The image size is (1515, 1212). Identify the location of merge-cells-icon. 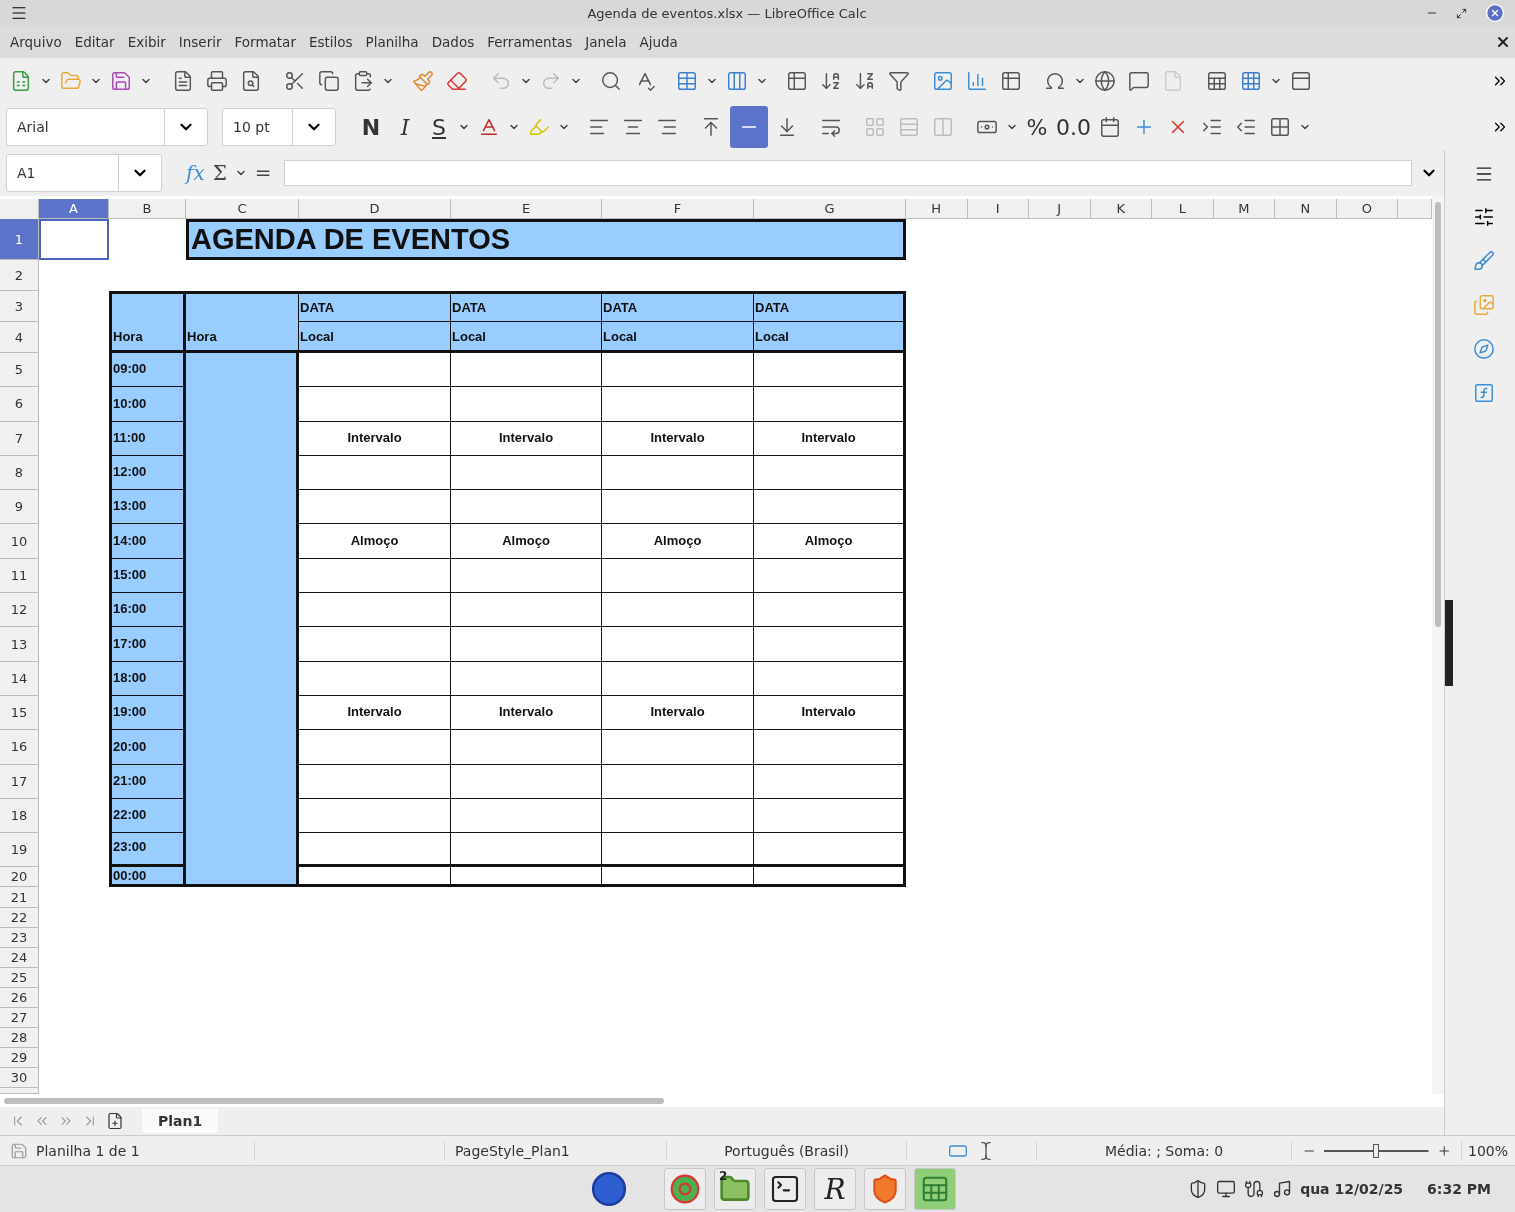
(875, 127).